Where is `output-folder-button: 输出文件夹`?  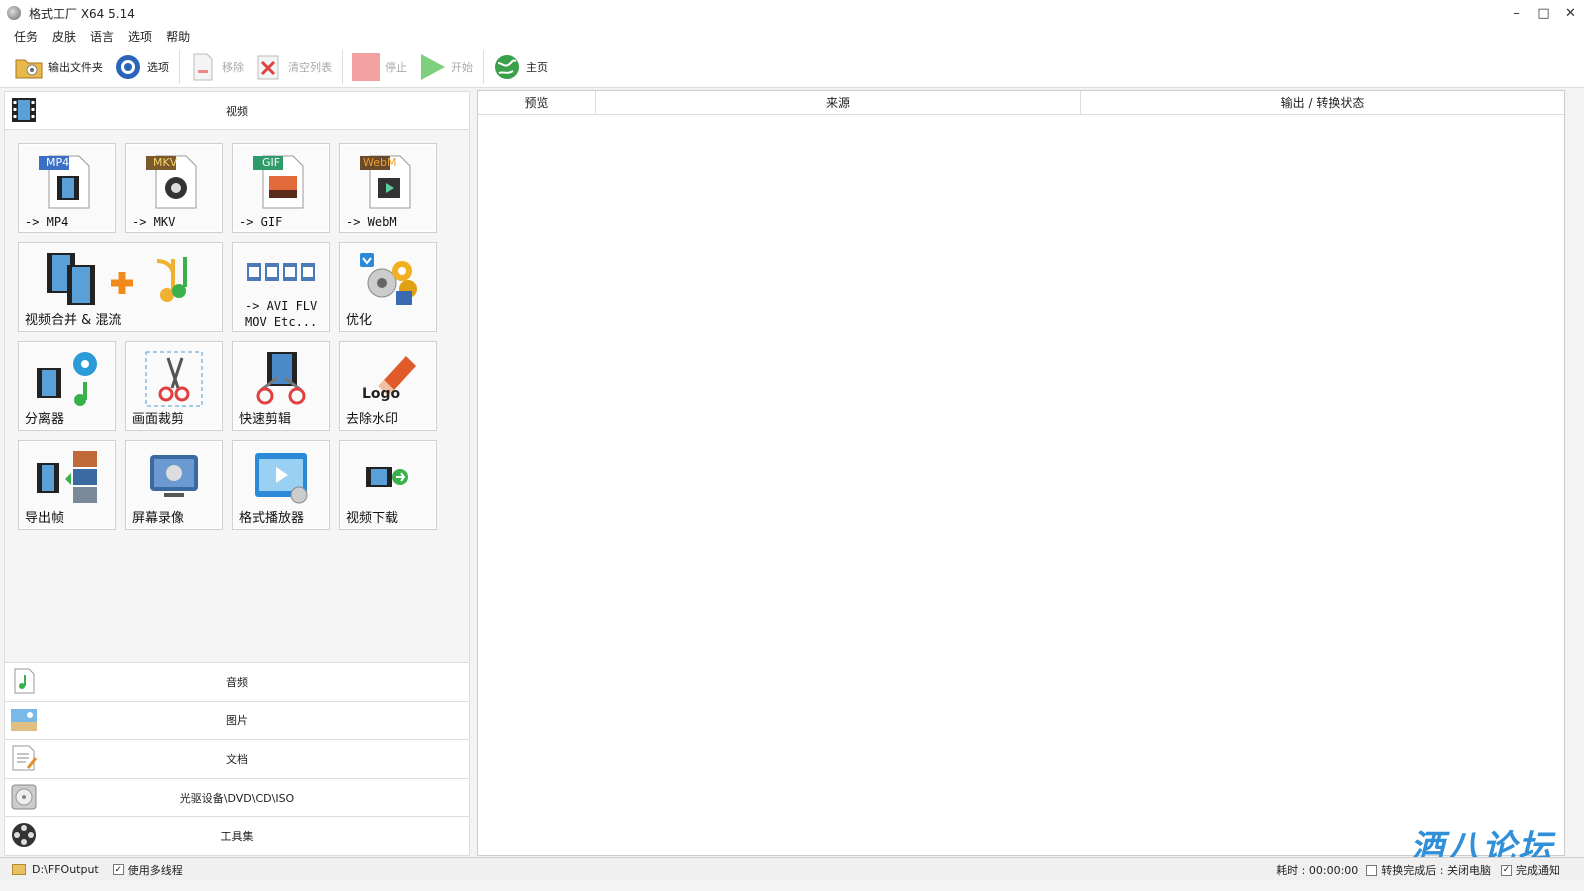
output-folder-button: 输出文件夹 is located at coordinates (58, 67).